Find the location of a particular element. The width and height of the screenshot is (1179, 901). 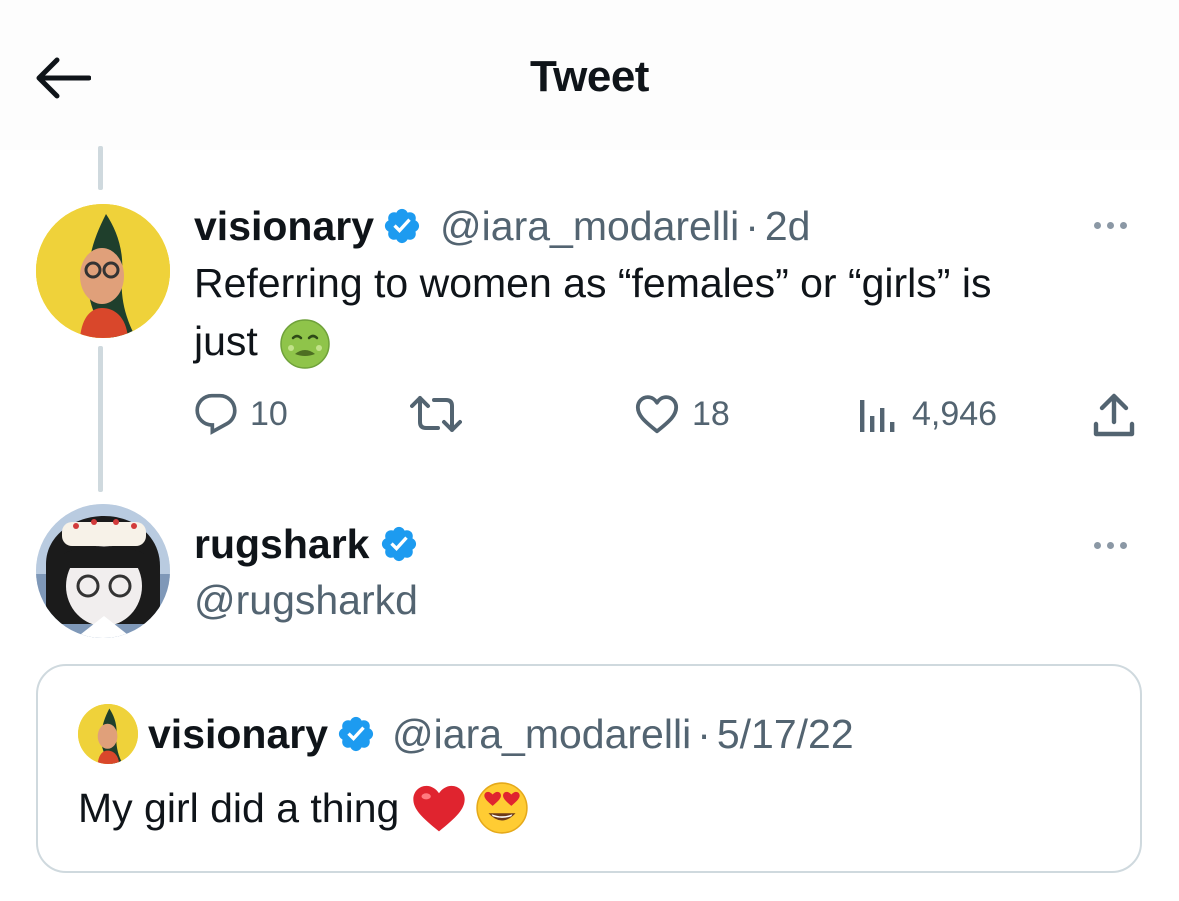

quoted-text-row: My girl did a thing is located at coordinates (303, 808).